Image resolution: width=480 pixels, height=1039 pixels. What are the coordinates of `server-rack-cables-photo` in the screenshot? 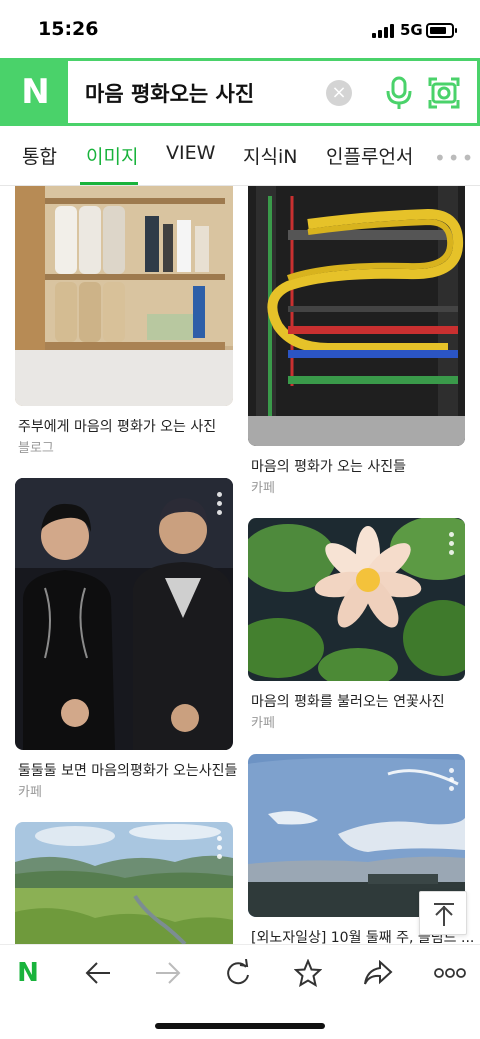 It's located at (356, 316).